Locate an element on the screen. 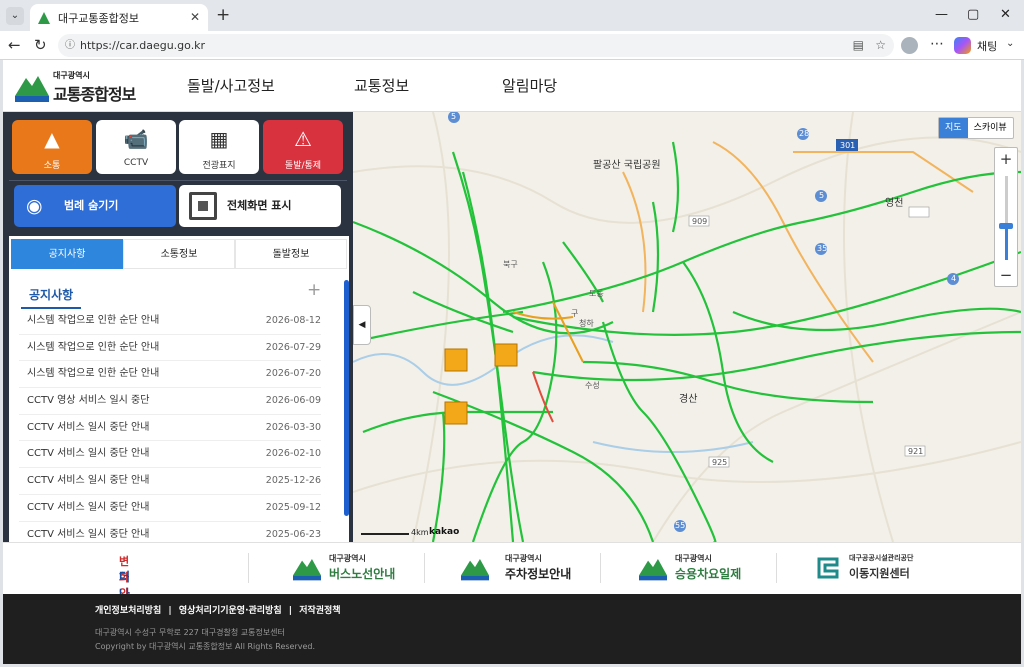 This screenshot has height=667, width=1024. collapse-panel-button: ◀ is located at coordinates (362, 325).